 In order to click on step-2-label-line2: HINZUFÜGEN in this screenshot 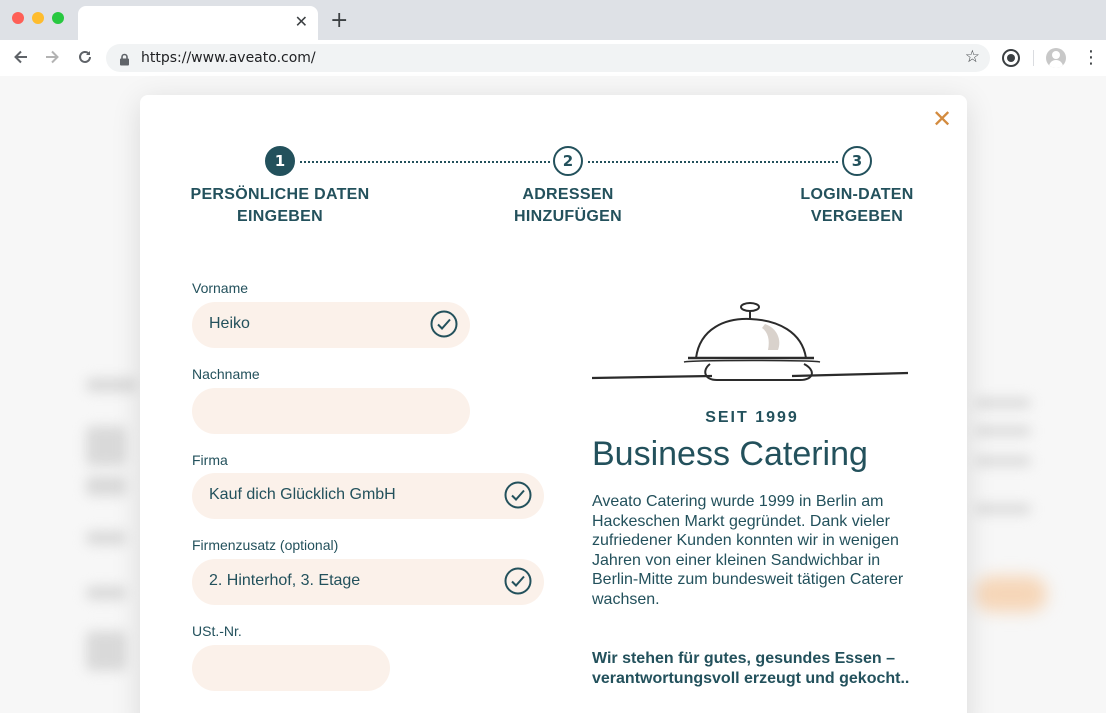, I will do `click(568, 216)`.